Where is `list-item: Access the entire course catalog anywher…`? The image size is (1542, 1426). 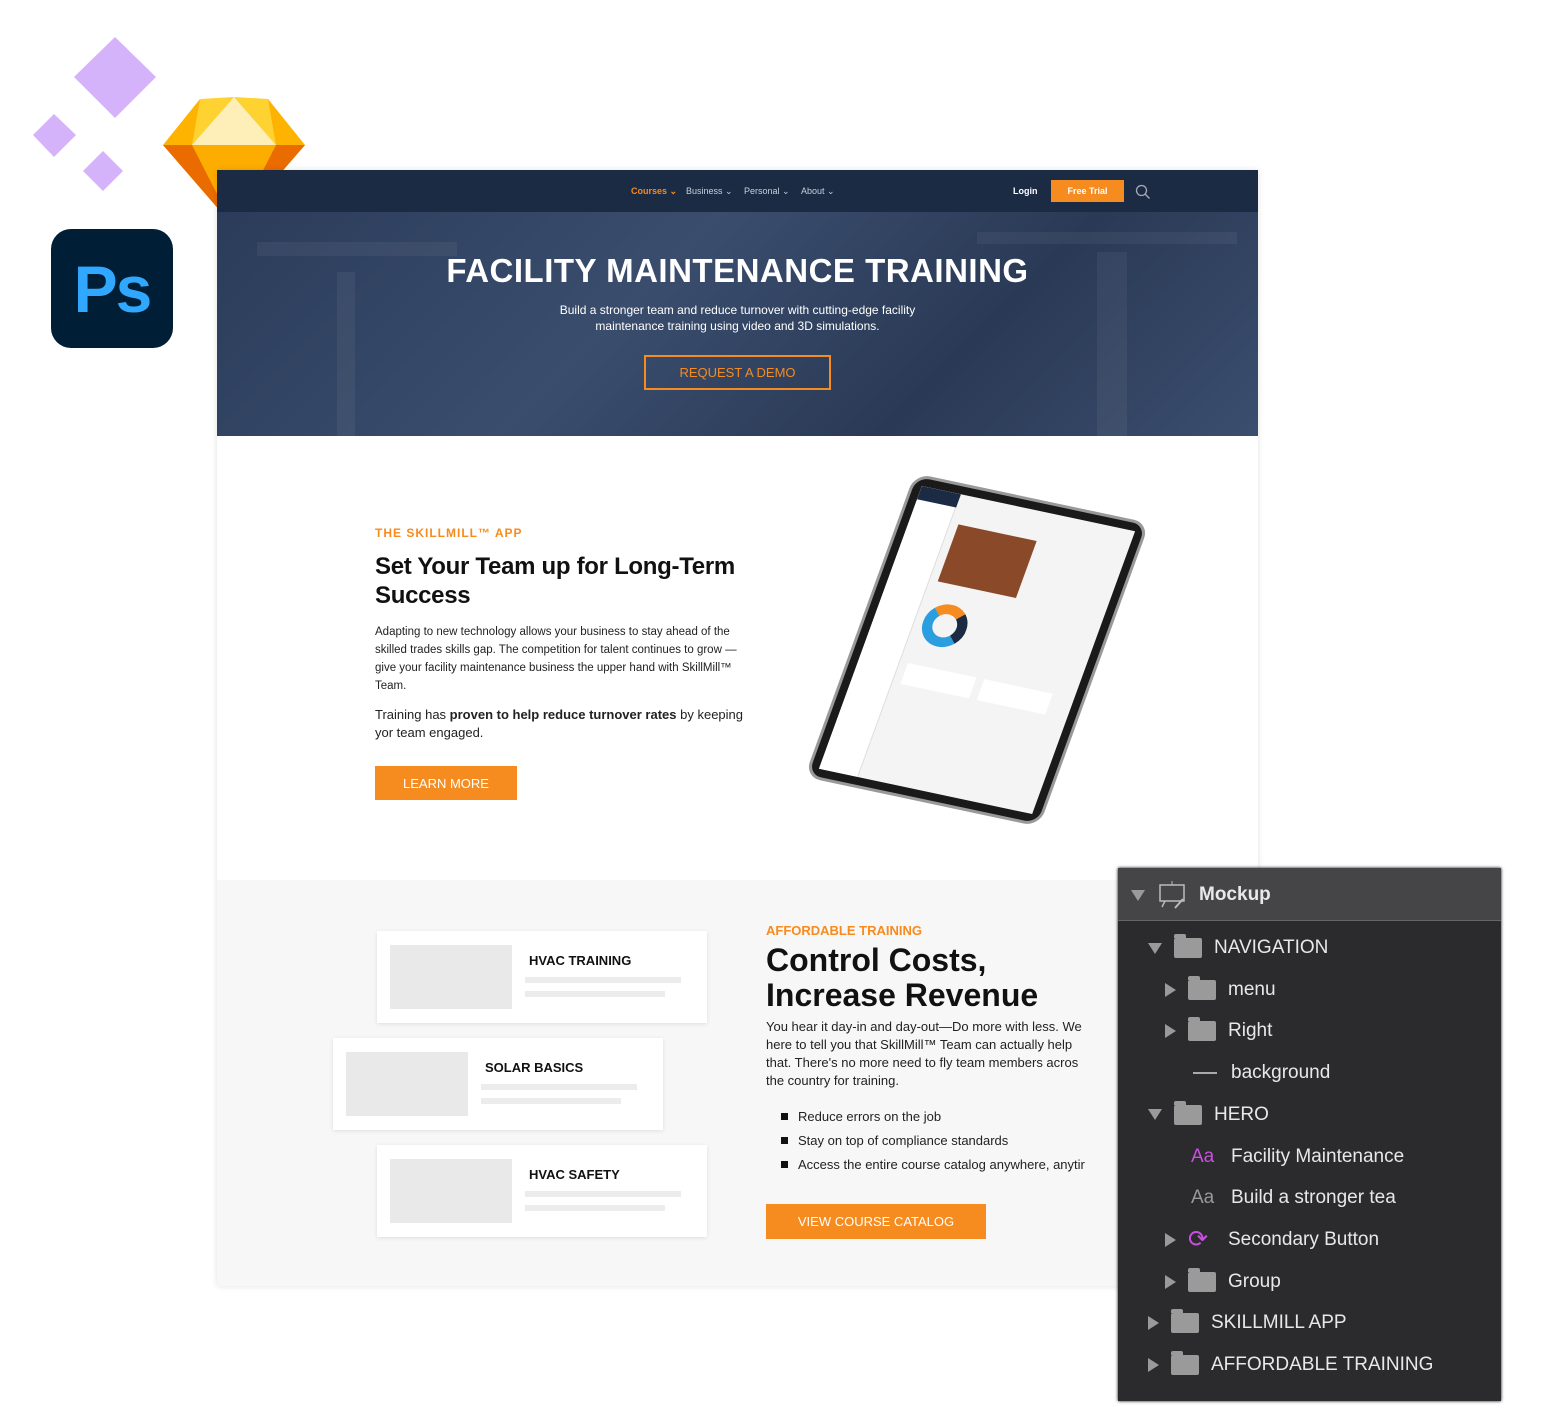 list-item: Access the entire course catalog anywher… is located at coordinates (933, 1164).